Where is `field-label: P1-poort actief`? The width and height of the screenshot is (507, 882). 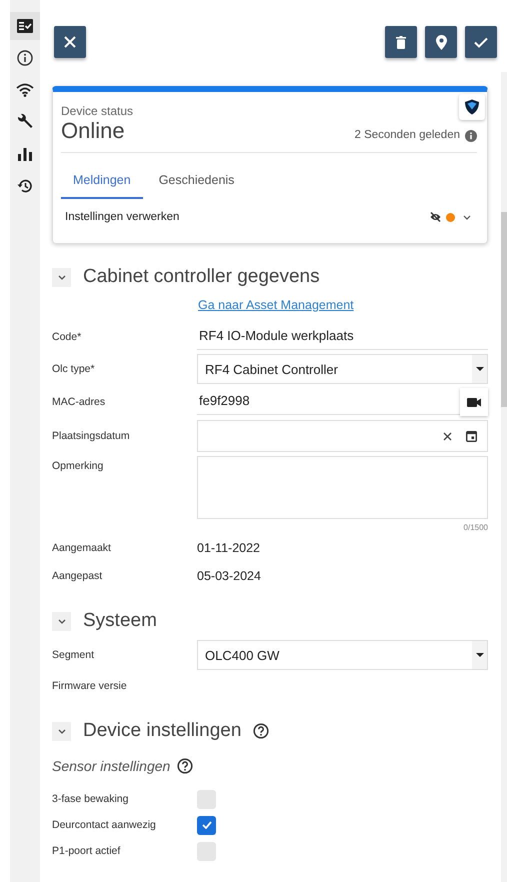
field-label: P1-poort actief is located at coordinates (87, 851).